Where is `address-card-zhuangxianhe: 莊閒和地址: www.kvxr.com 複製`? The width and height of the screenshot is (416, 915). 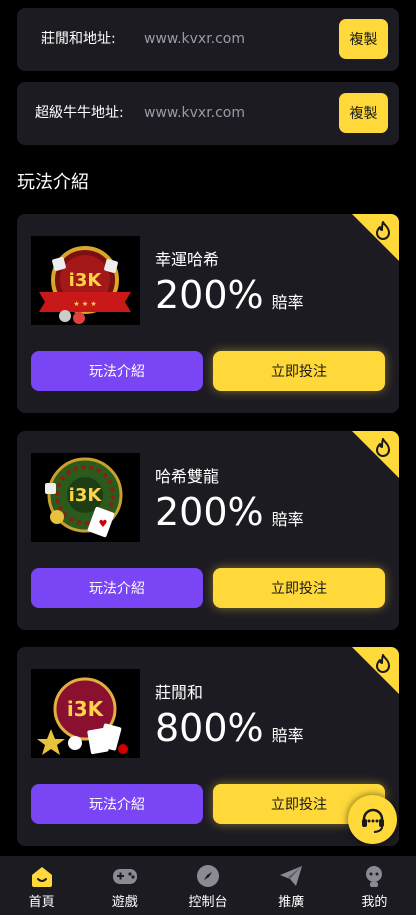 address-card-zhuangxianhe: 莊閒和地址: www.kvxr.com 複製 is located at coordinates (208, 39).